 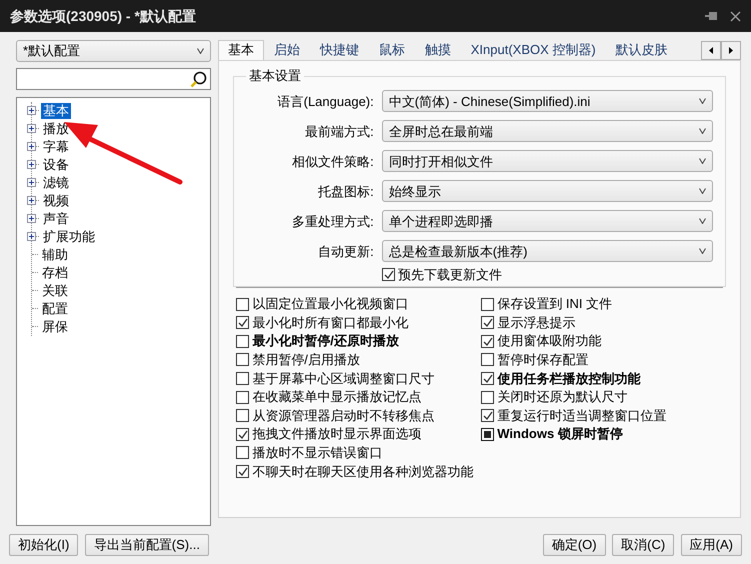 I want to click on dropdown: 单个进程即选即播, so click(x=547, y=221).